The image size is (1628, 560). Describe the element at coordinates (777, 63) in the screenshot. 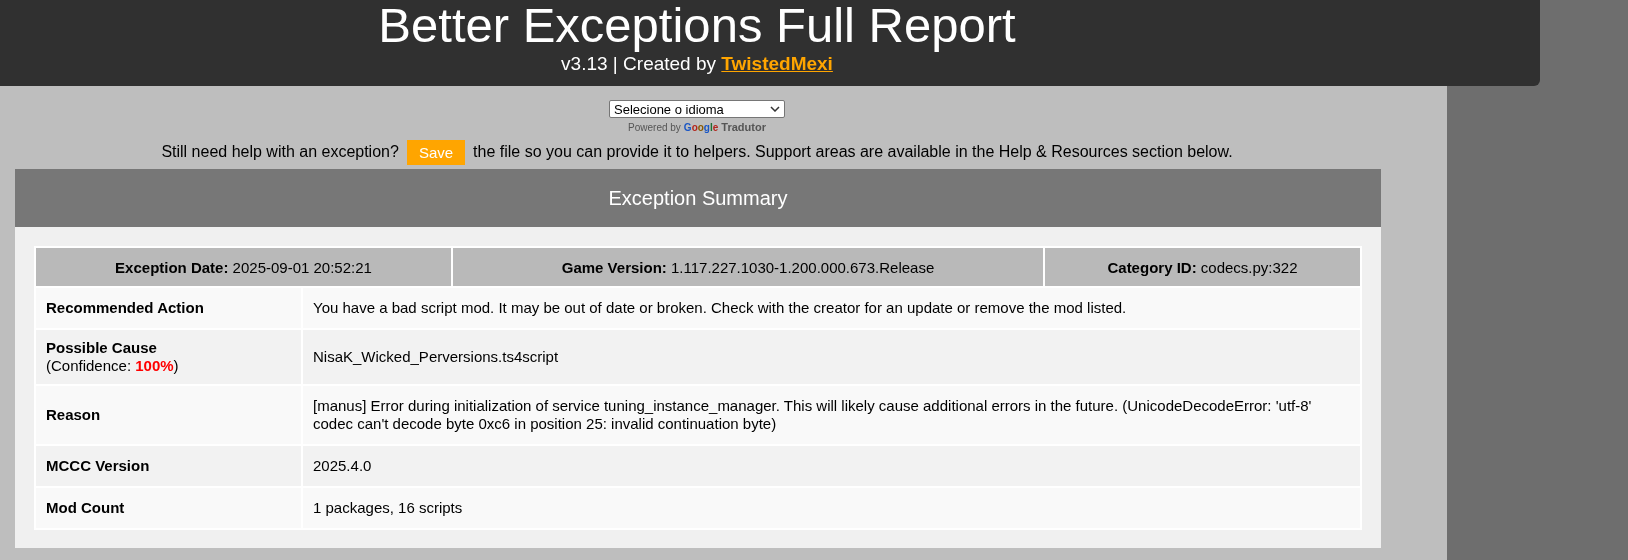

I see `author-link: TwistedMexi` at that location.